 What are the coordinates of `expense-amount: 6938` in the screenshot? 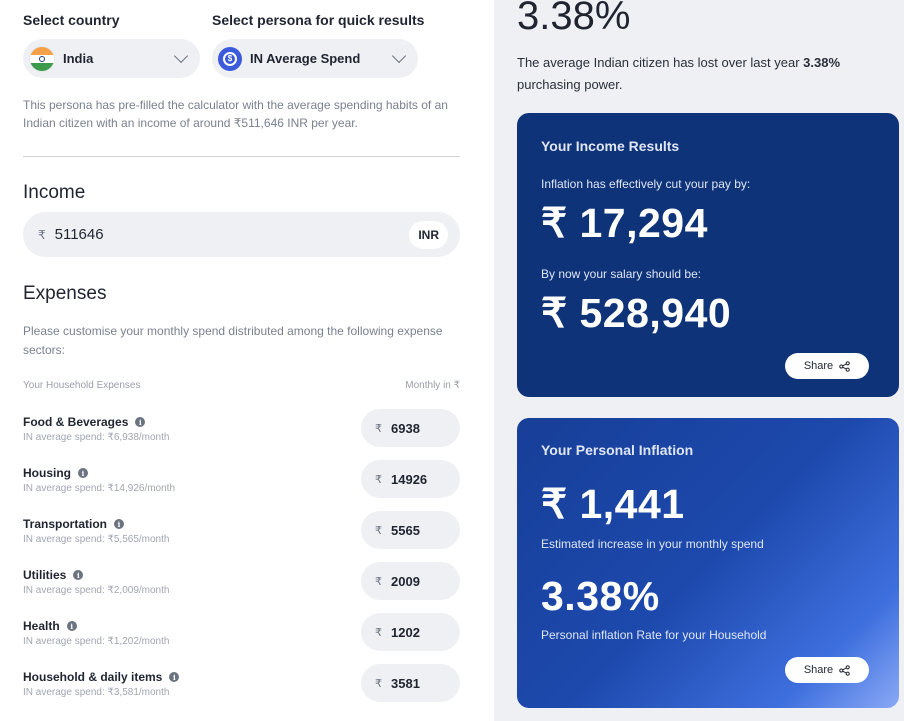 It's located at (405, 428).